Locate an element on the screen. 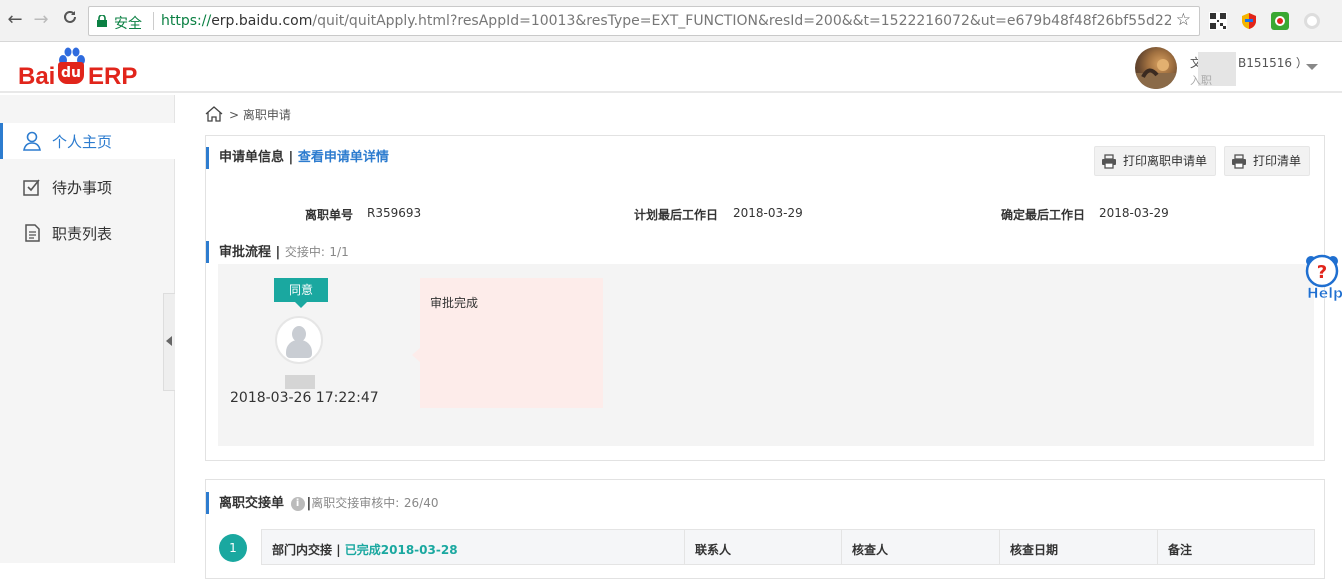  approver-avatar-body is located at coordinates (299, 349).